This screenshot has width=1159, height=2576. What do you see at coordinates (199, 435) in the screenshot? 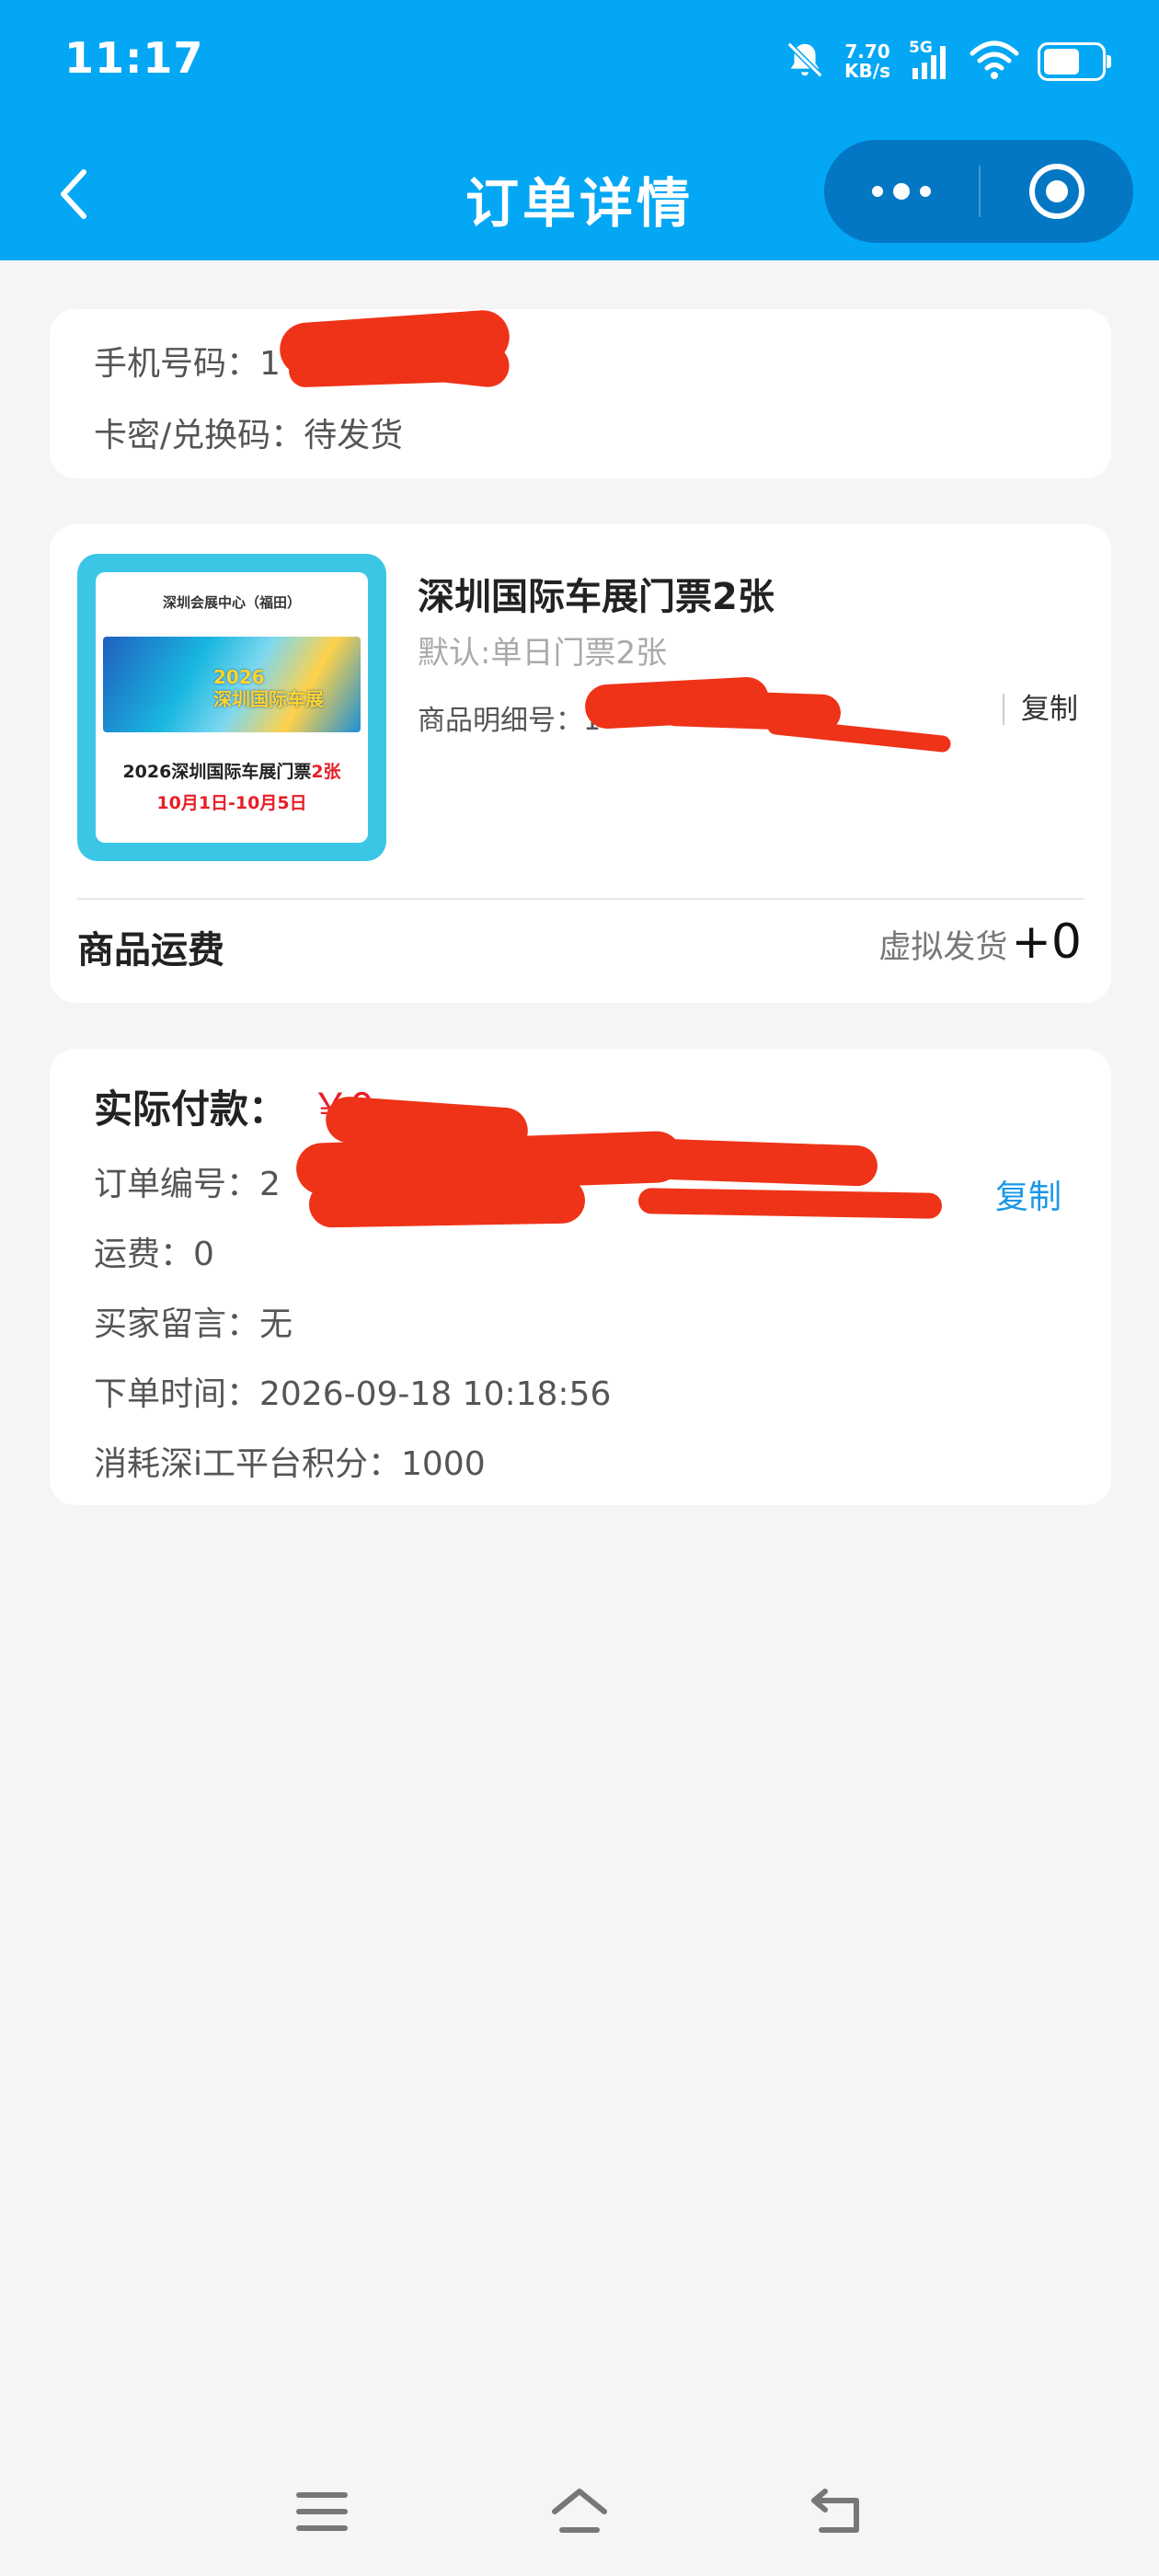
I see `code-label: 卡密/兑换码：` at bounding box center [199, 435].